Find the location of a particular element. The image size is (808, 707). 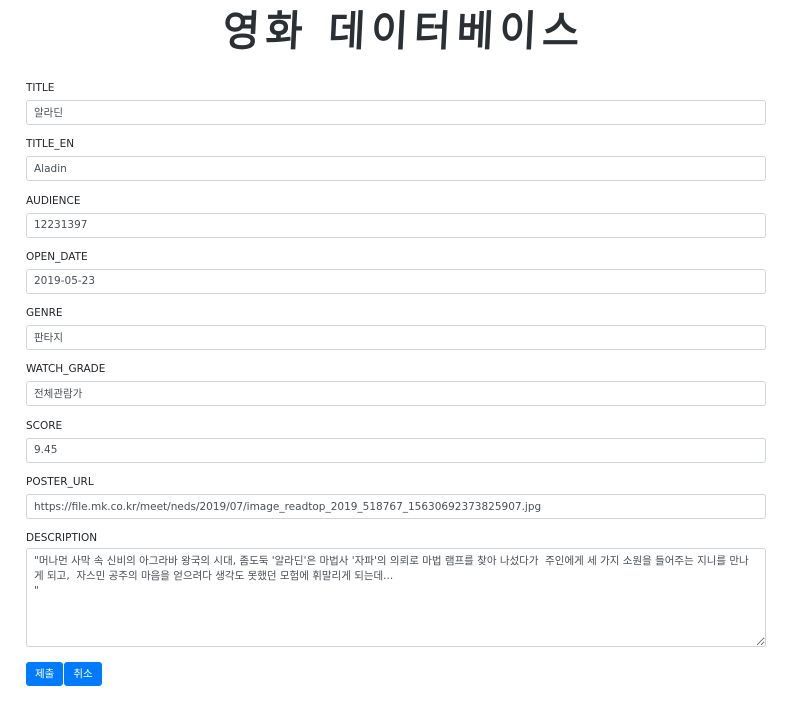

score-label: SCORE is located at coordinates (44, 425).